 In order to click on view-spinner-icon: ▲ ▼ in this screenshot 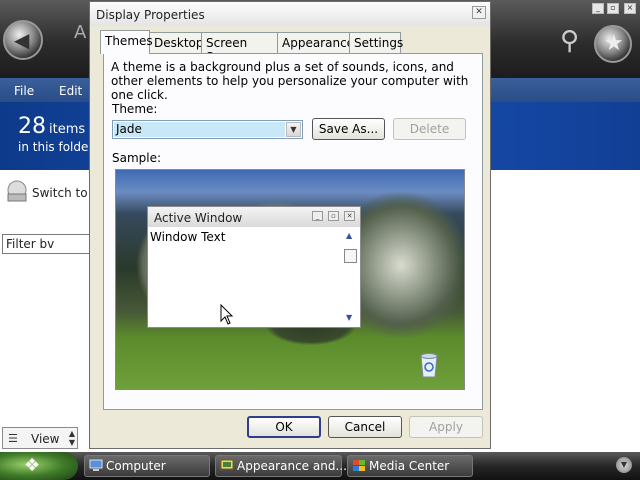, I will do `click(72, 438)`.